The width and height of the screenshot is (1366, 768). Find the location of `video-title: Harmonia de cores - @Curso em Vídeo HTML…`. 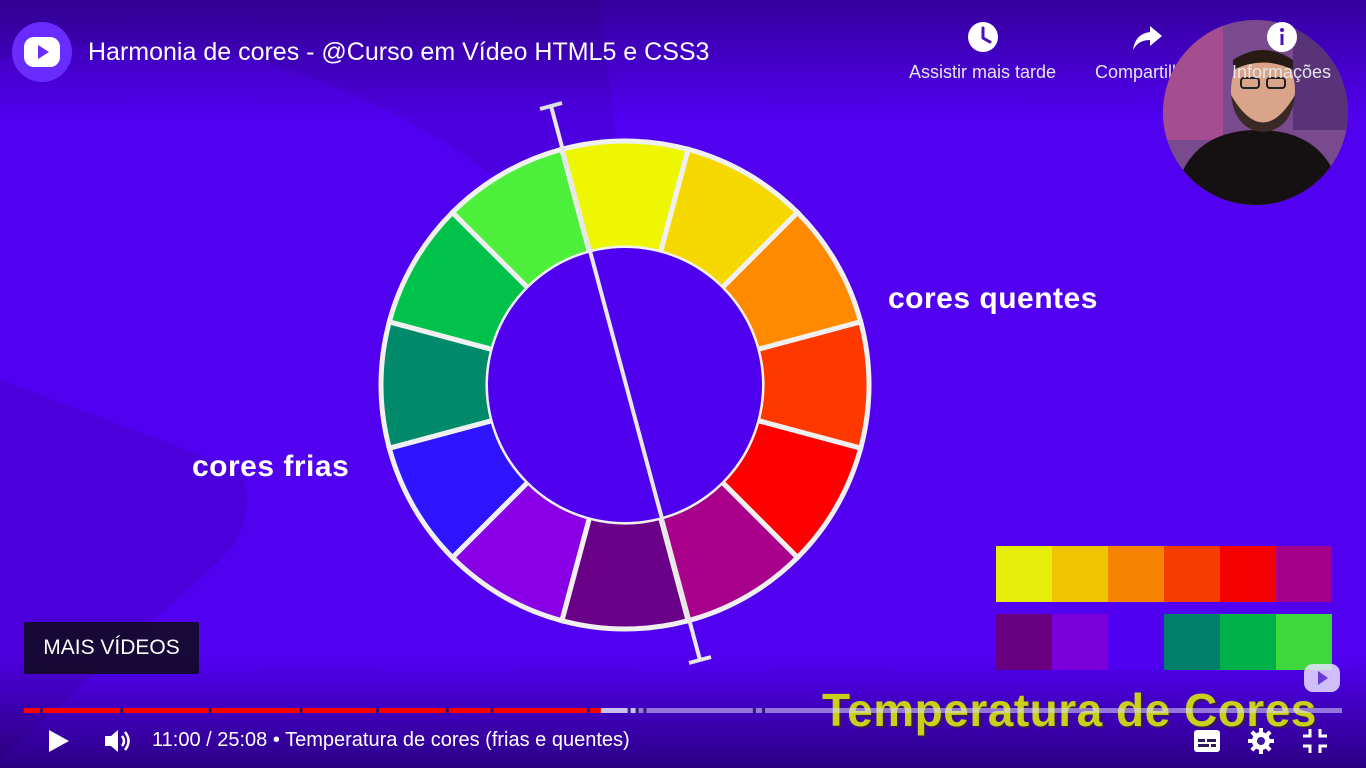

video-title: Harmonia de cores - @Curso em Vídeo HTML… is located at coordinates (398, 52).